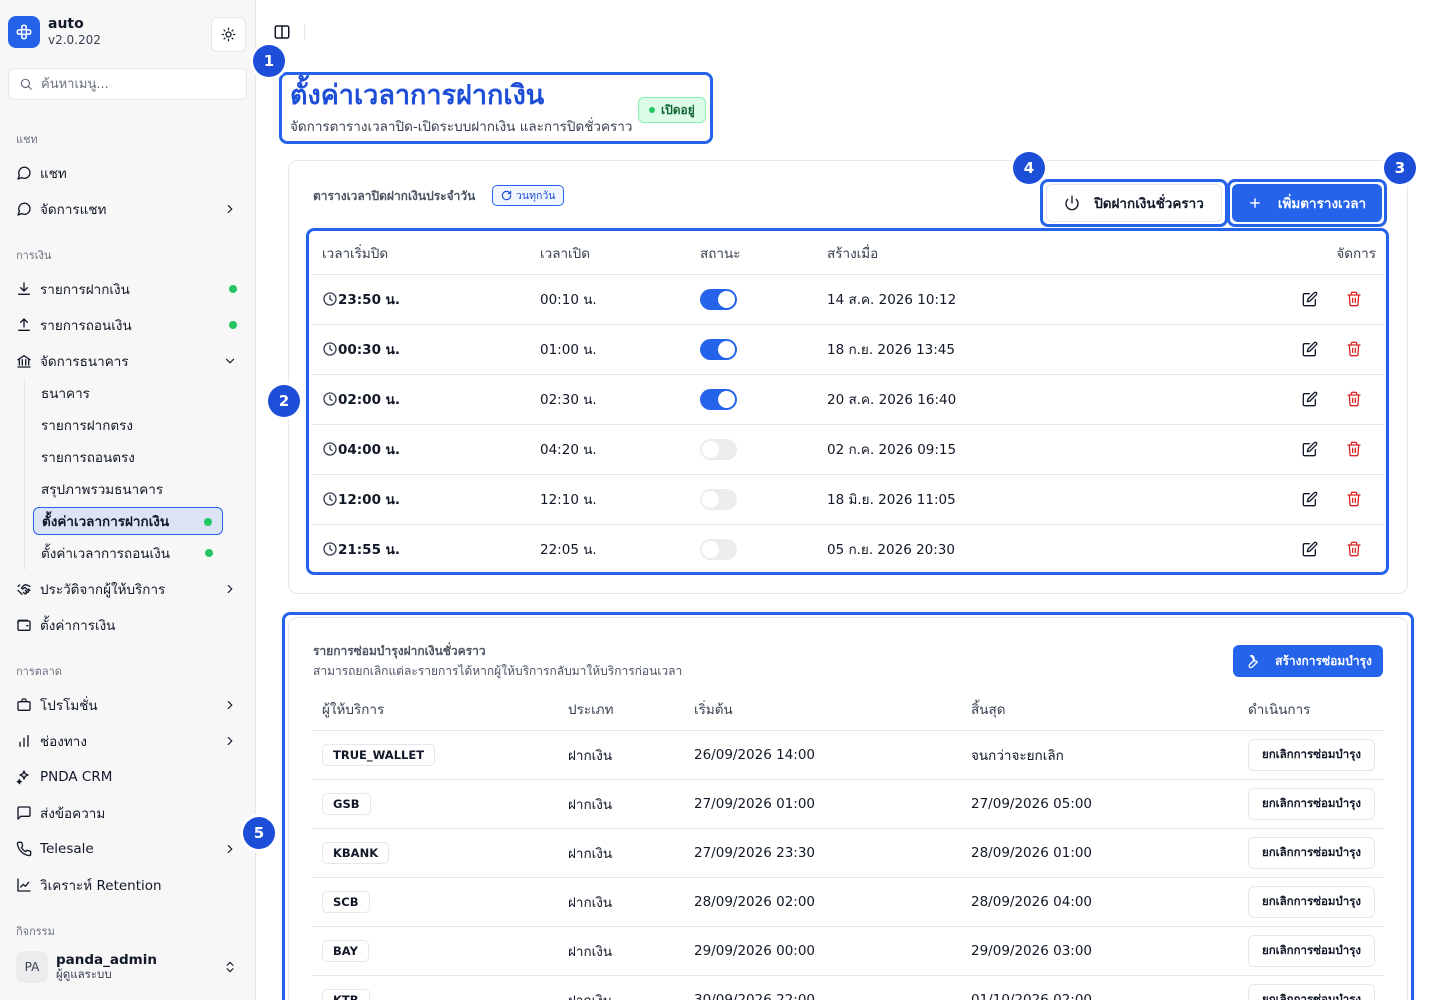 The height and width of the screenshot is (1000, 1440). I want to click on sparkles-icon, so click(22, 777).